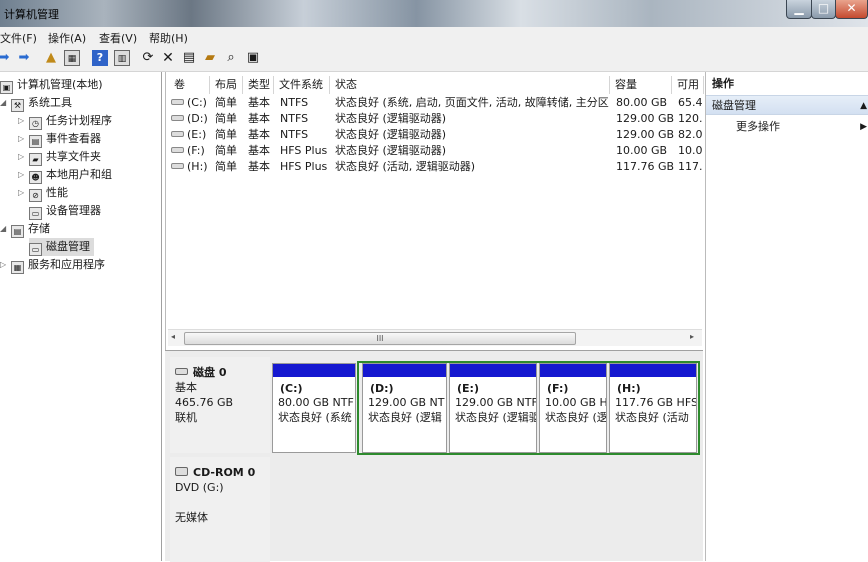 This screenshot has width=868, height=562. I want to click on disk-type: 基本, so click(186, 387).